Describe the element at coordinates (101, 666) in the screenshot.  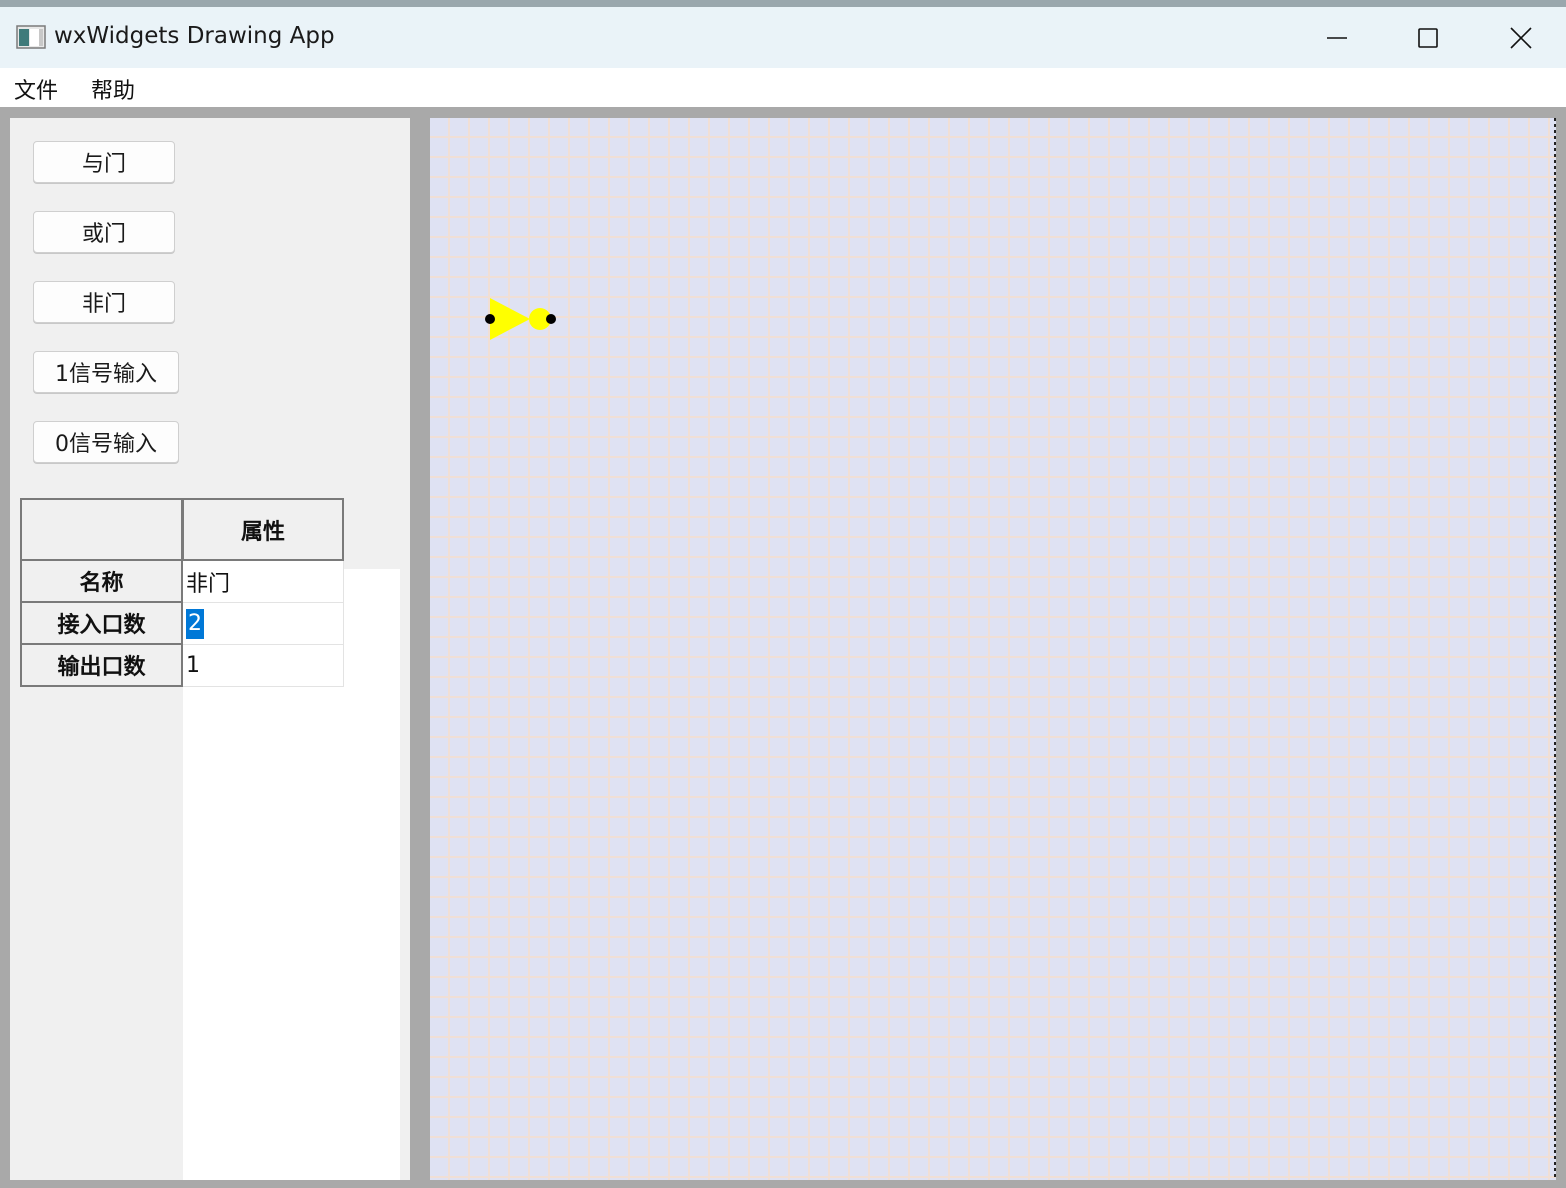
I see `row-label-output-ports: 输出口数` at that location.